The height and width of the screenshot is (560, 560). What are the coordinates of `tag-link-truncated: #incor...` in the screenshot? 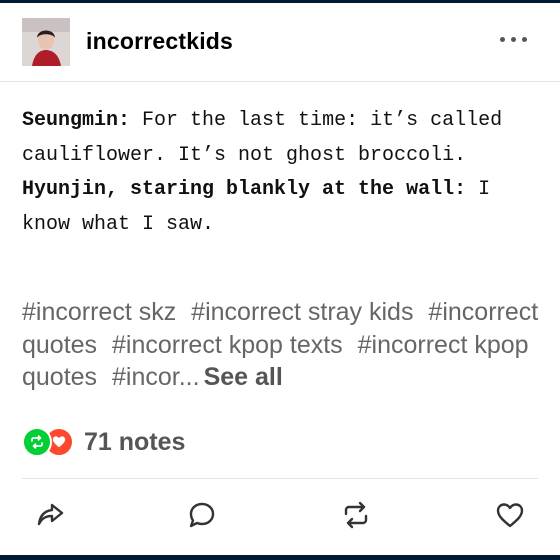 It's located at (156, 377).